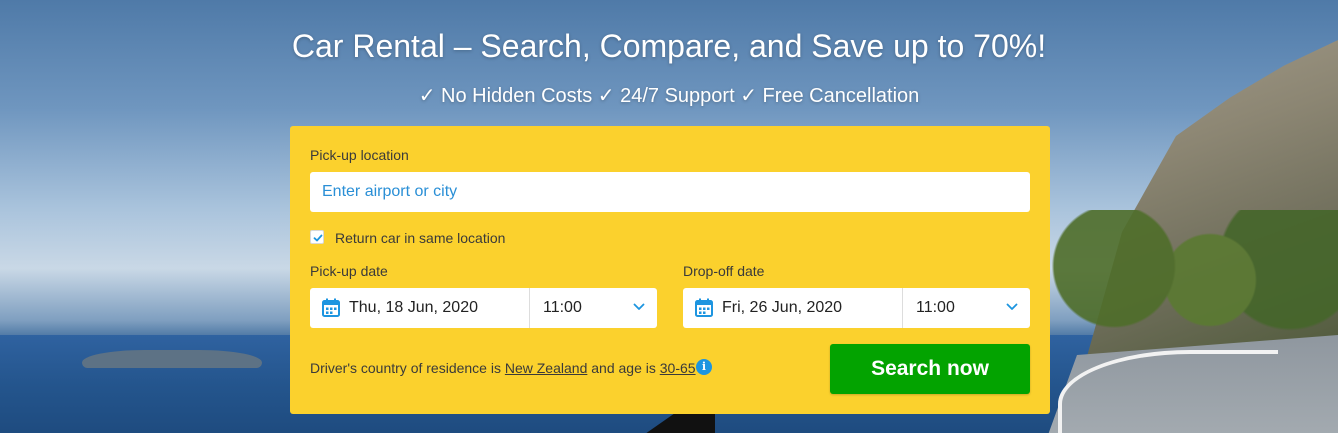 This screenshot has height=433, width=1338. Describe the element at coordinates (930, 369) in the screenshot. I see `search-button: Search now` at that location.